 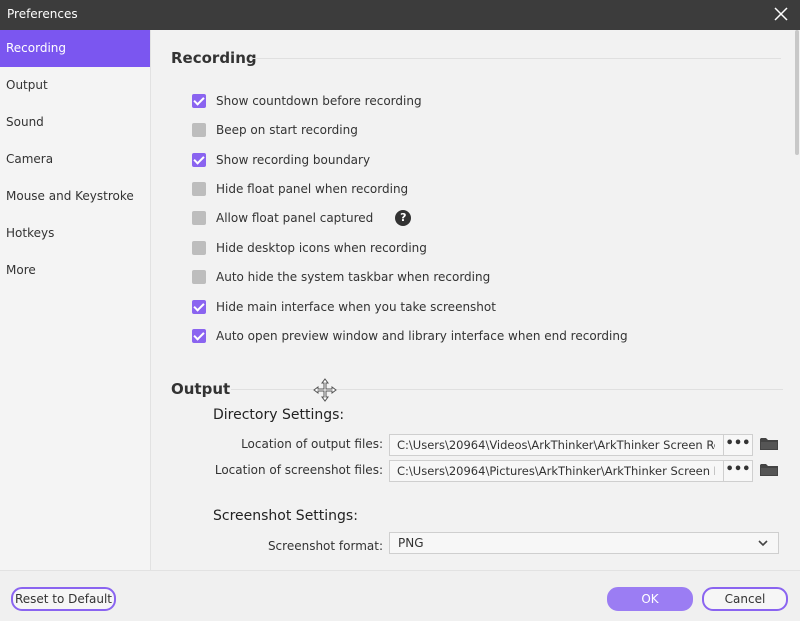 I want to click on cancel-button: Cancel, so click(x=745, y=599).